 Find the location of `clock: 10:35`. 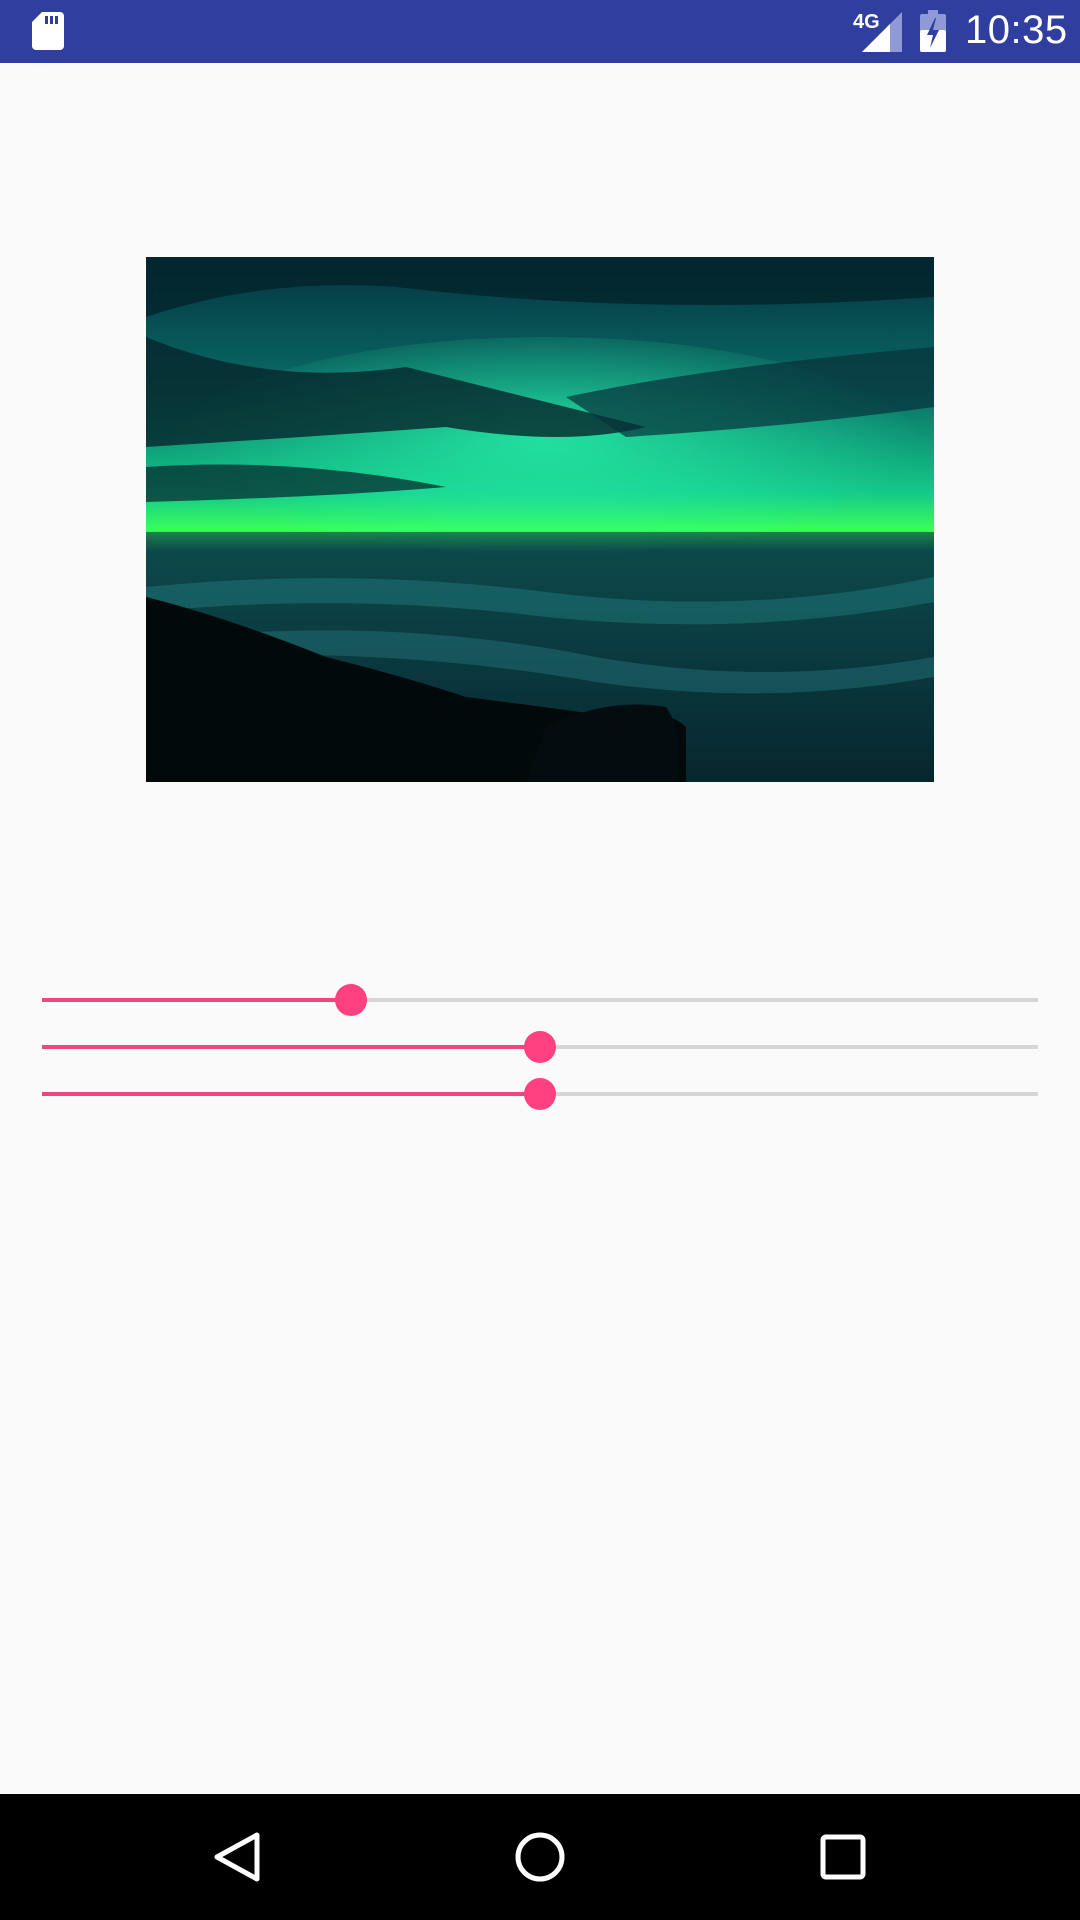

clock: 10:35 is located at coordinates (1016, 30).